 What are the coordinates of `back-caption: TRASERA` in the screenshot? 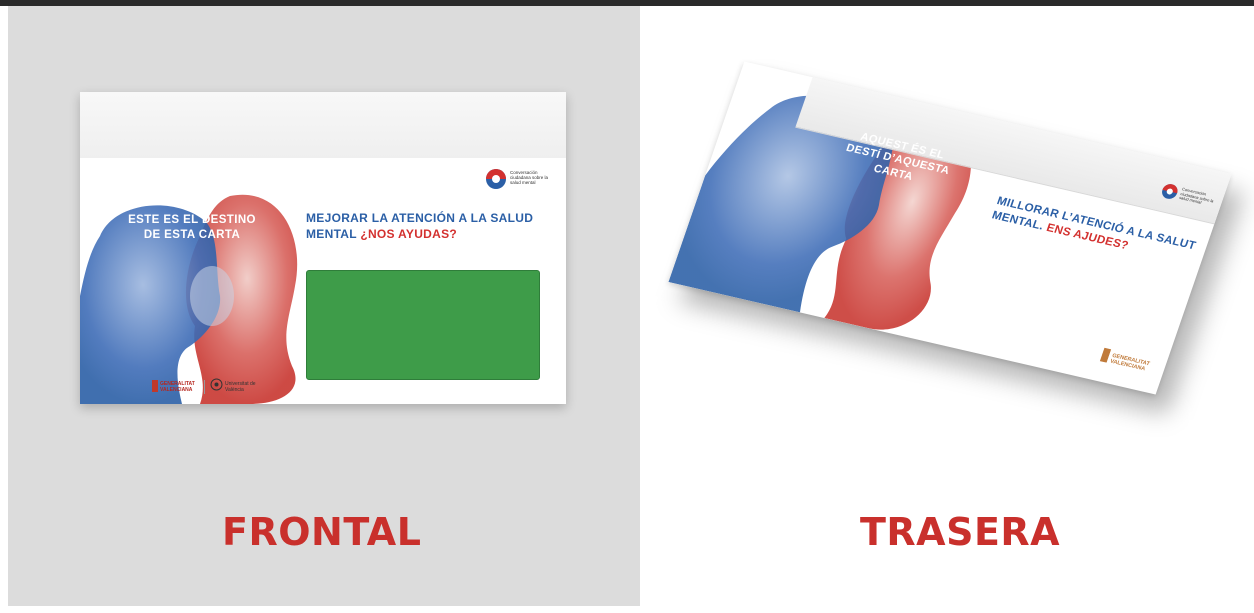 It's located at (960, 532).